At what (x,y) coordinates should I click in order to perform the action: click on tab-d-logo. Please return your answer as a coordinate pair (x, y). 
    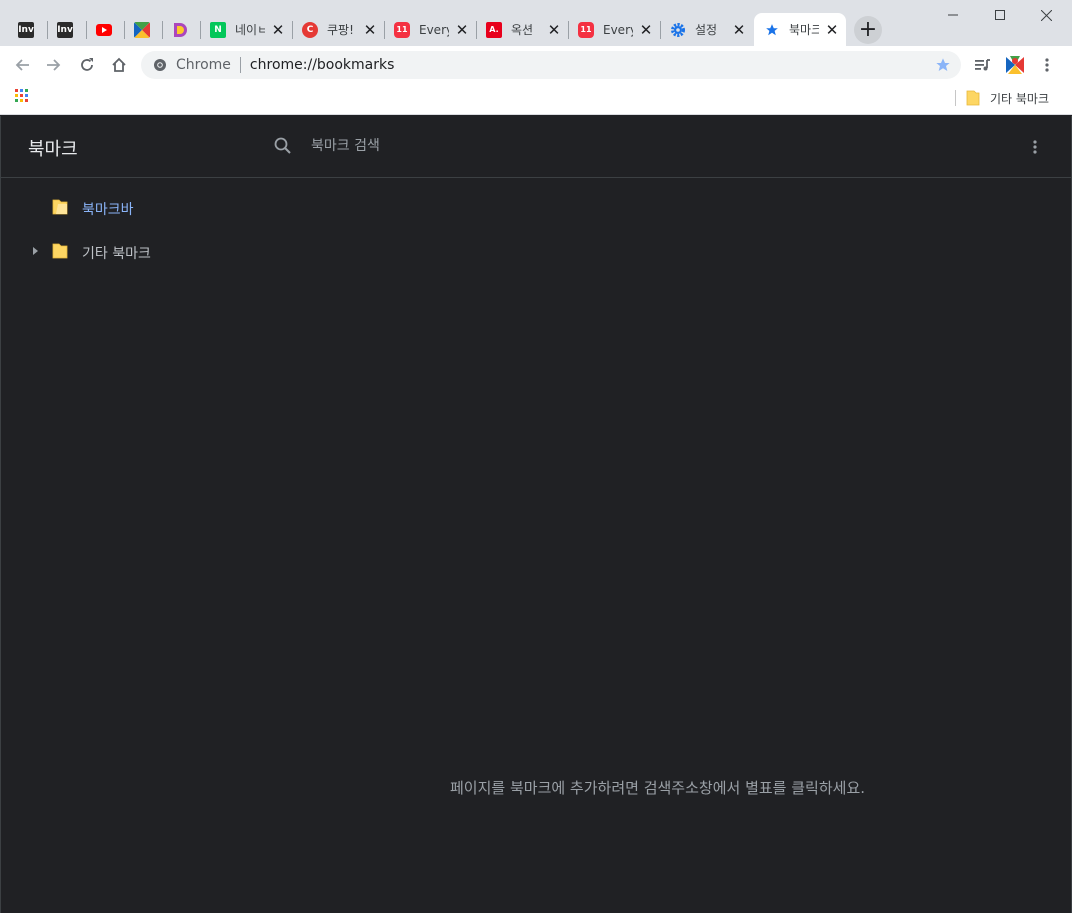
    Looking at the image, I should click on (181, 29).